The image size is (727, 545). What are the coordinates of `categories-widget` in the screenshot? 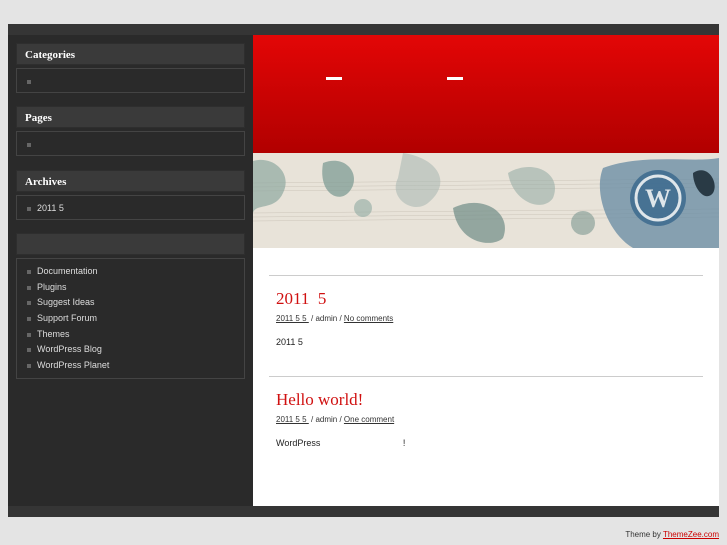 It's located at (130, 80).